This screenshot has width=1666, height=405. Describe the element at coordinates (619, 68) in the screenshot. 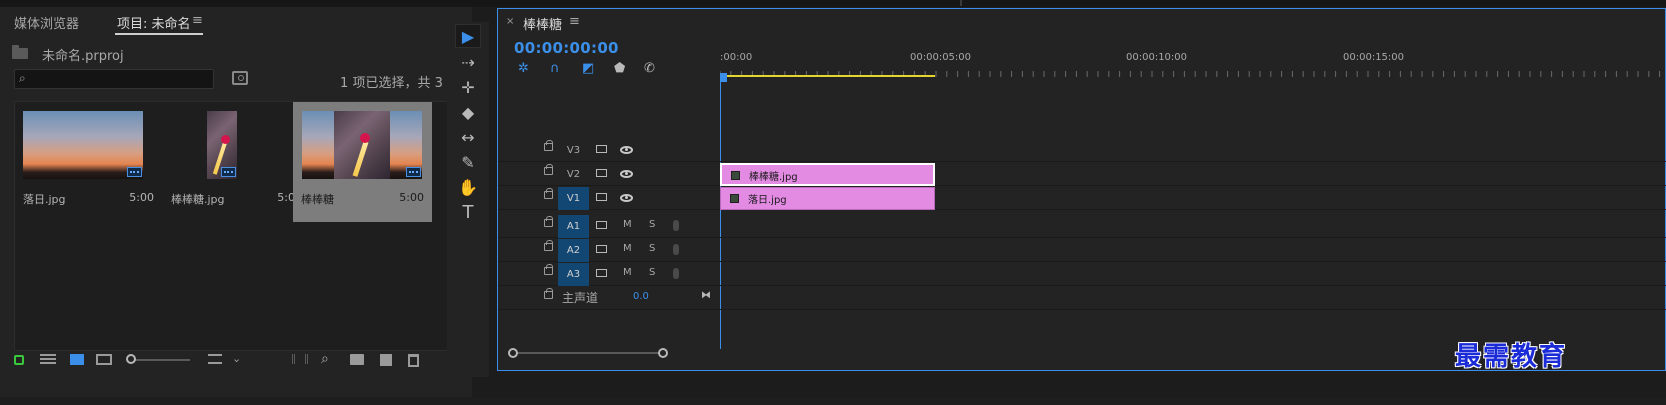

I see `add-marker-icon: ⬟` at that location.